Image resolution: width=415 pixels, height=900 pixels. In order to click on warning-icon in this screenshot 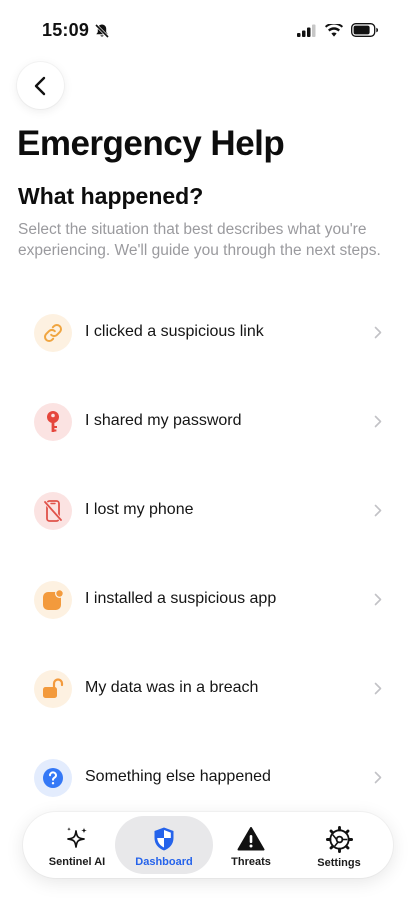, I will do `click(251, 839)`.